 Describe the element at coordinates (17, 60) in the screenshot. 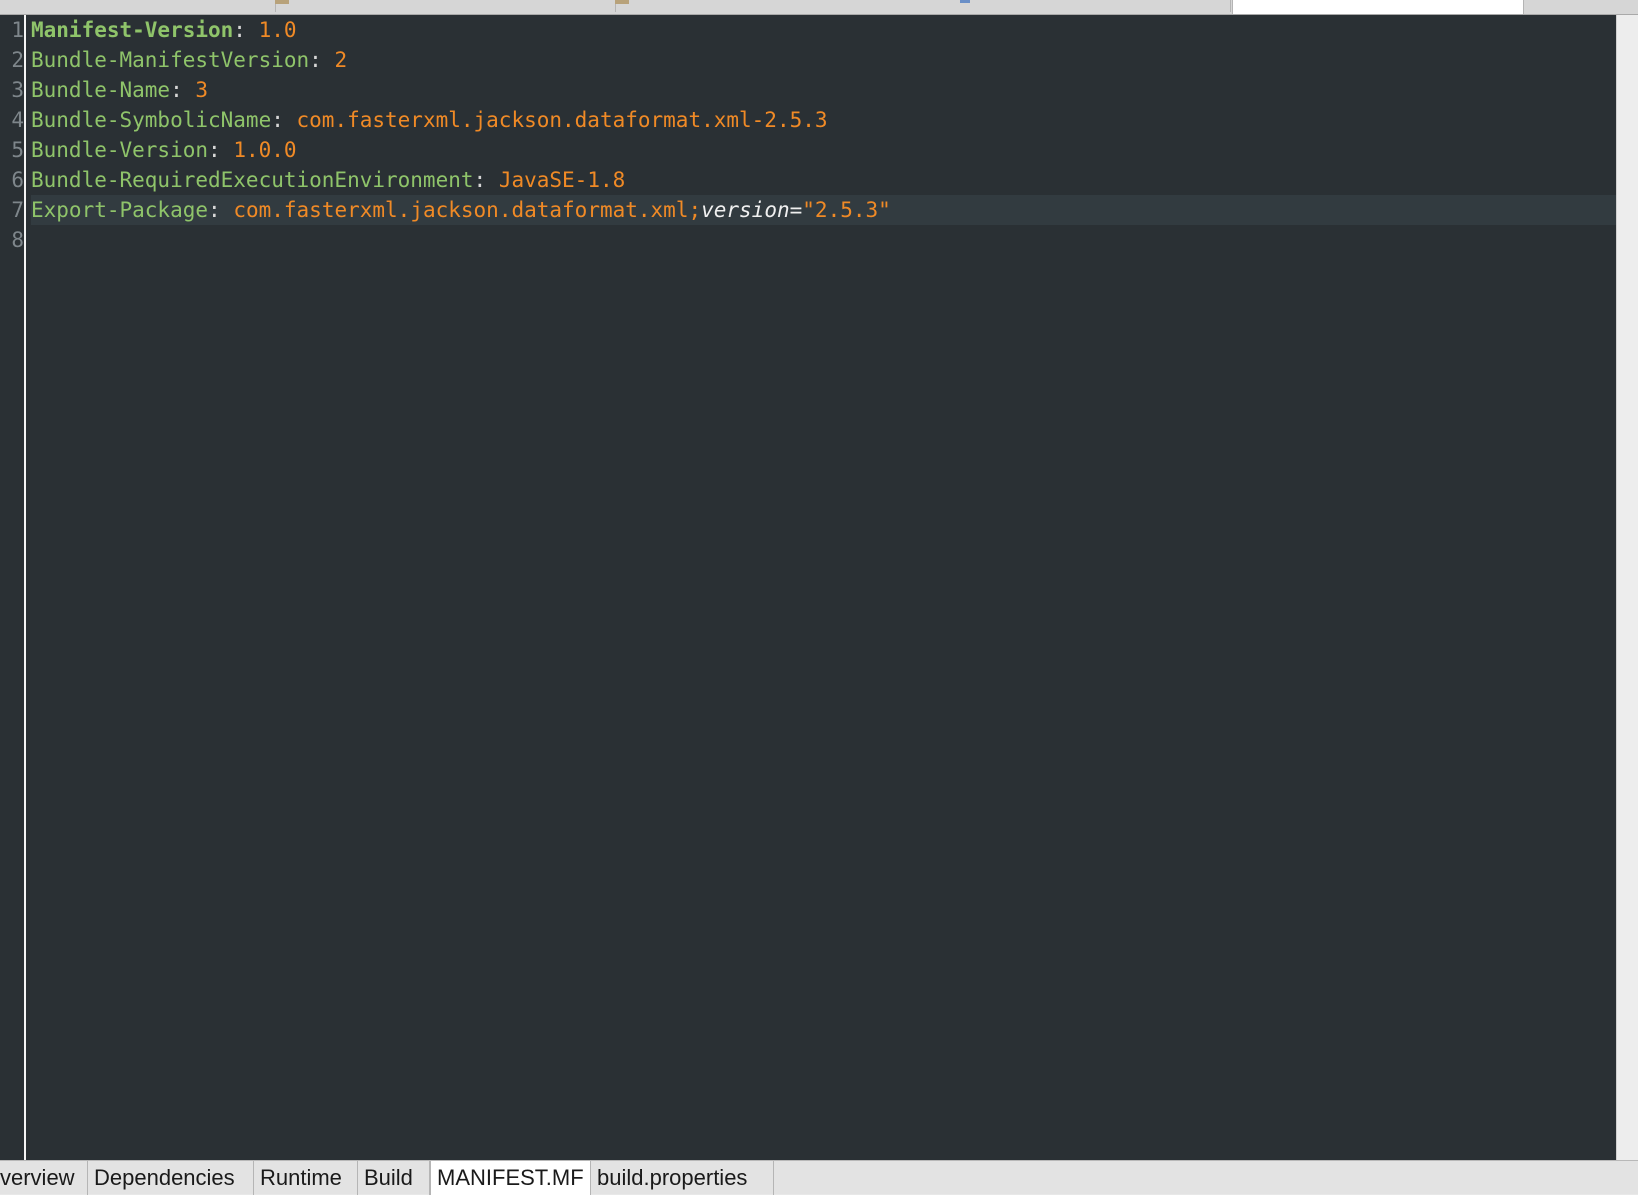

I see `line-number: 2` at that location.